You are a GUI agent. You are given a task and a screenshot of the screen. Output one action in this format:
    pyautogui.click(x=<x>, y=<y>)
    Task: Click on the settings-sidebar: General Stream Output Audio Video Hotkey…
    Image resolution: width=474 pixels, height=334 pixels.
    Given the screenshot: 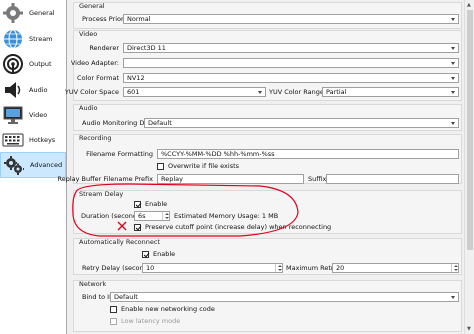 What is the action you would take?
    pyautogui.click(x=33, y=167)
    